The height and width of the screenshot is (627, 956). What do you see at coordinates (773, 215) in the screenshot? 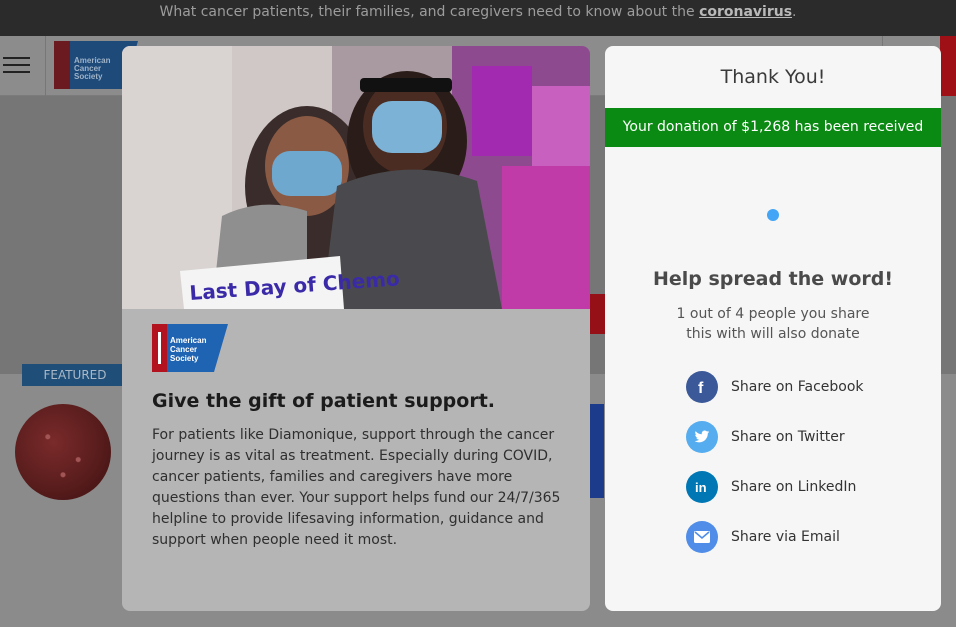
I see `loading-indicator` at bounding box center [773, 215].